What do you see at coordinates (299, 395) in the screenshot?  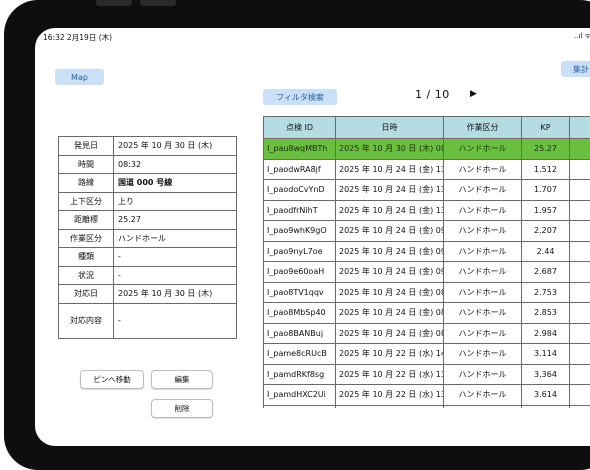 I see `table-cell: I_pamdHXC2Ui` at bounding box center [299, 395].